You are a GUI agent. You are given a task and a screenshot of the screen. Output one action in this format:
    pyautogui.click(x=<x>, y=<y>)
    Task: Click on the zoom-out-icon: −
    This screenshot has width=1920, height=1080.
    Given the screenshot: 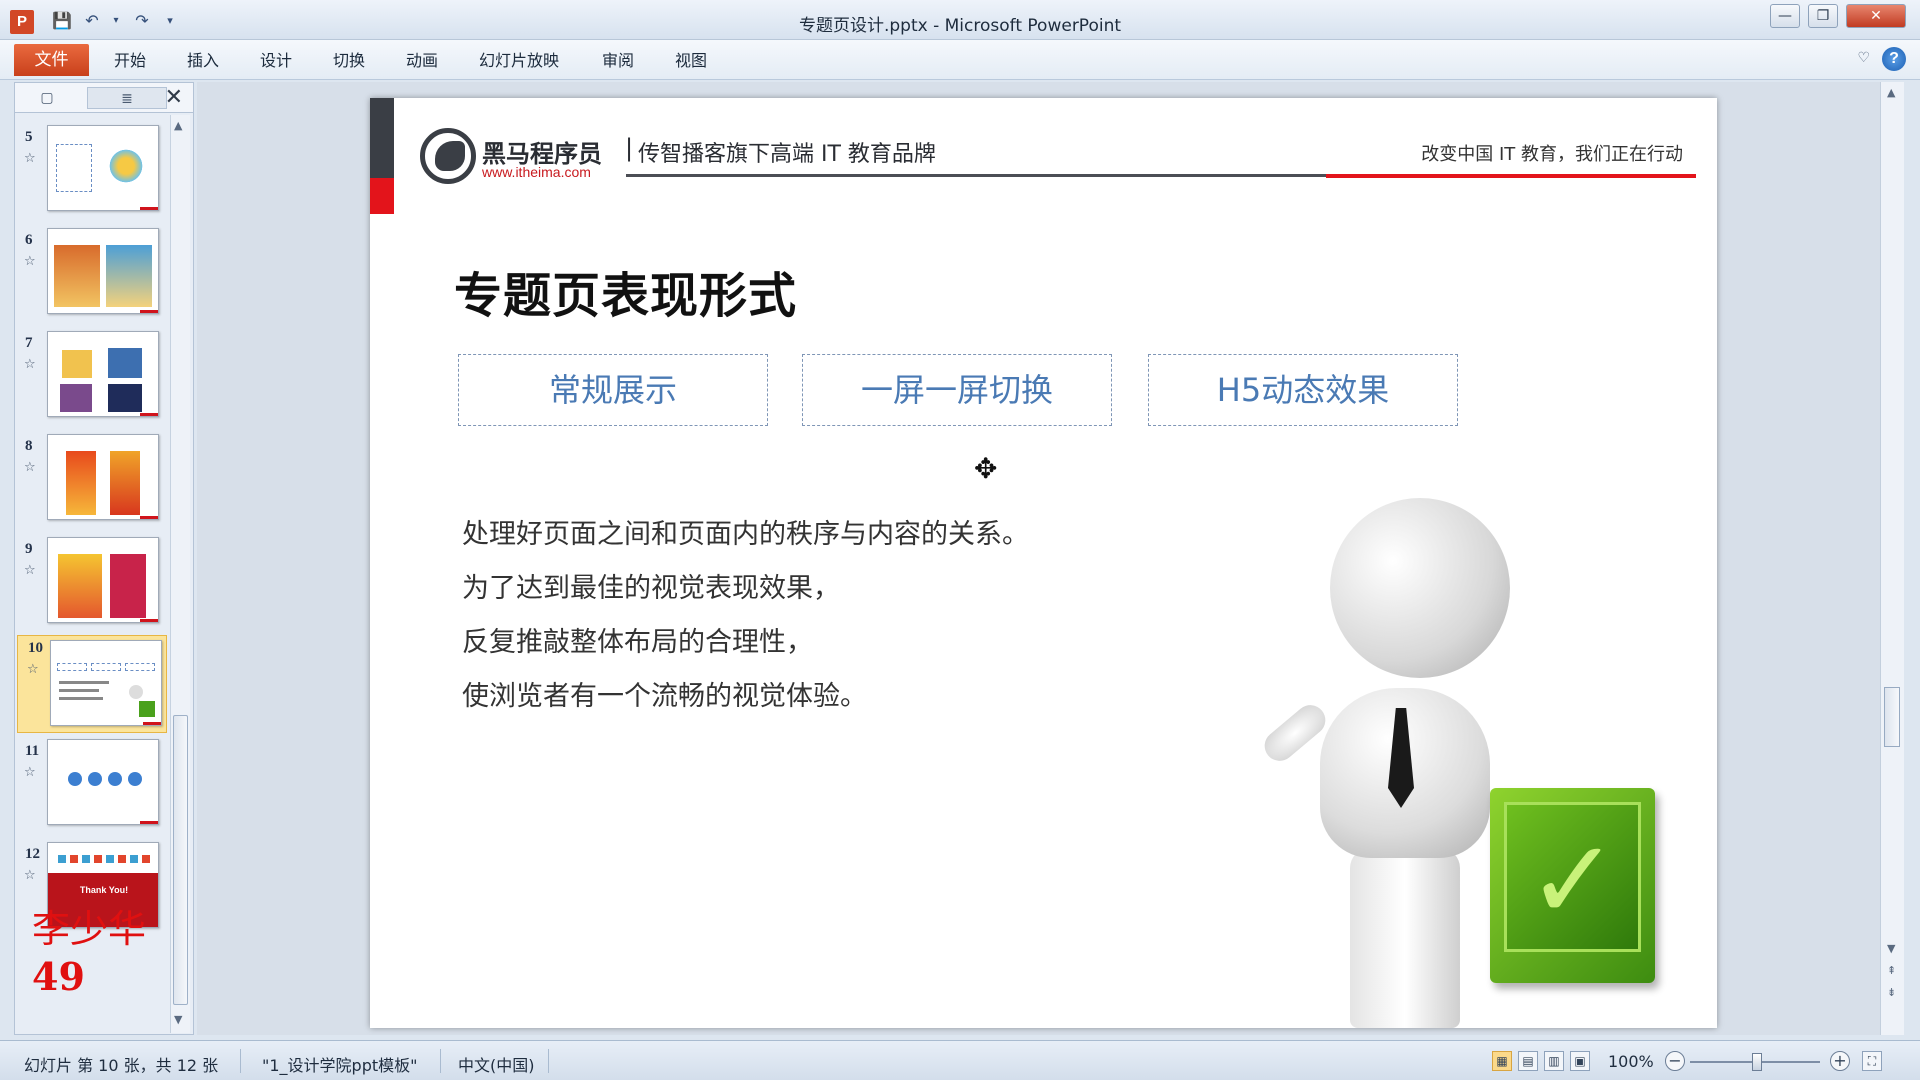 What is the action you would take?
    pyautogui.click(x=1675, y=1061)
    